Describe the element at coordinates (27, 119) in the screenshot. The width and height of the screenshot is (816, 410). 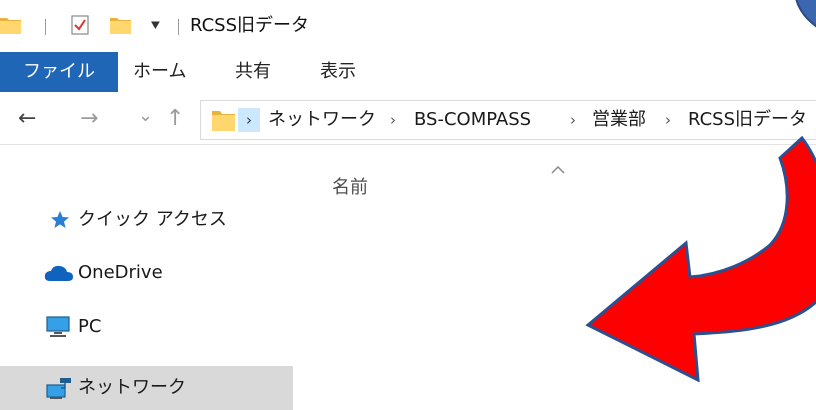
I see `back-button: ←` at that location.